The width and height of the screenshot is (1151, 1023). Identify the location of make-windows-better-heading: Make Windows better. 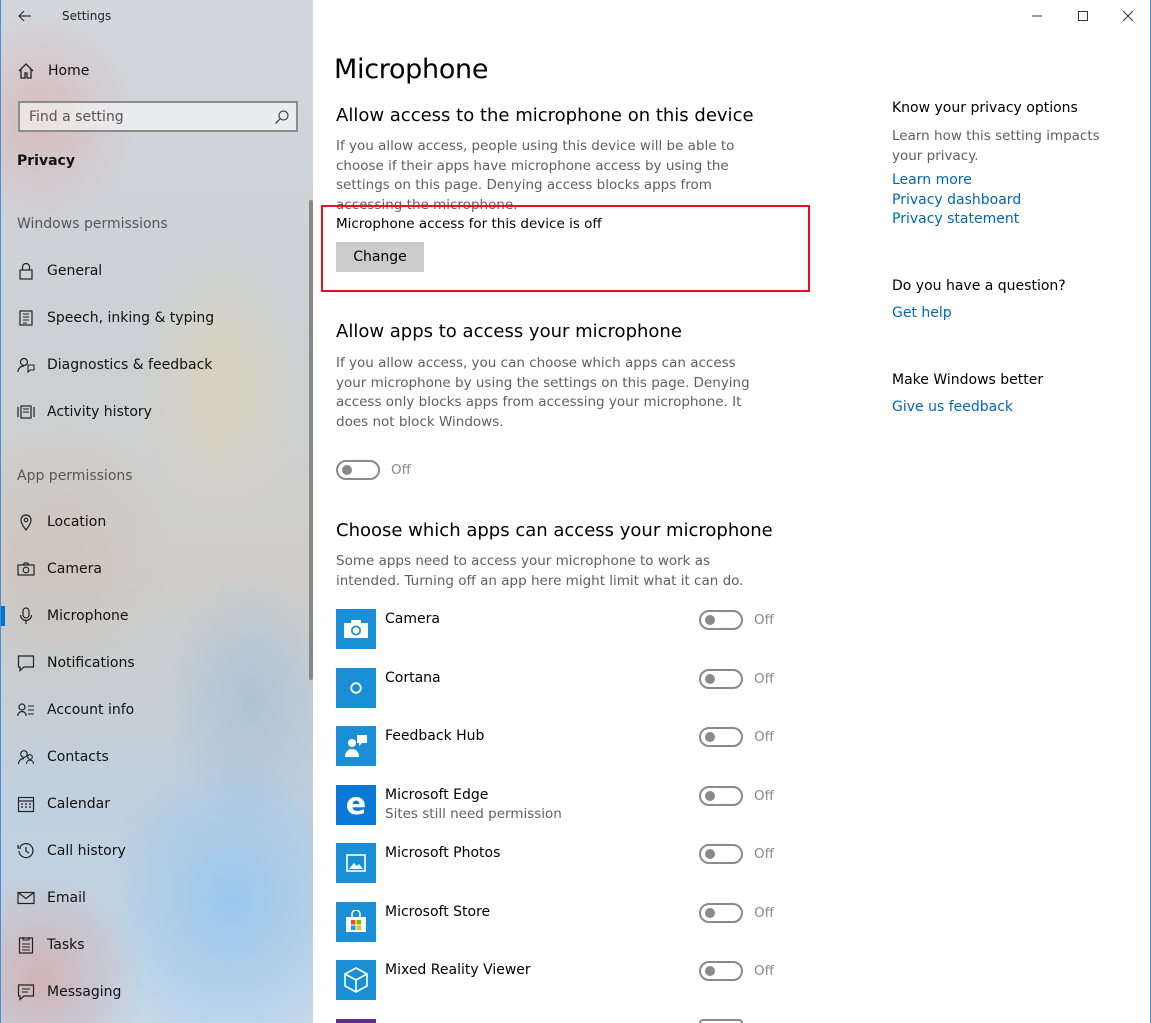
(968, 380).